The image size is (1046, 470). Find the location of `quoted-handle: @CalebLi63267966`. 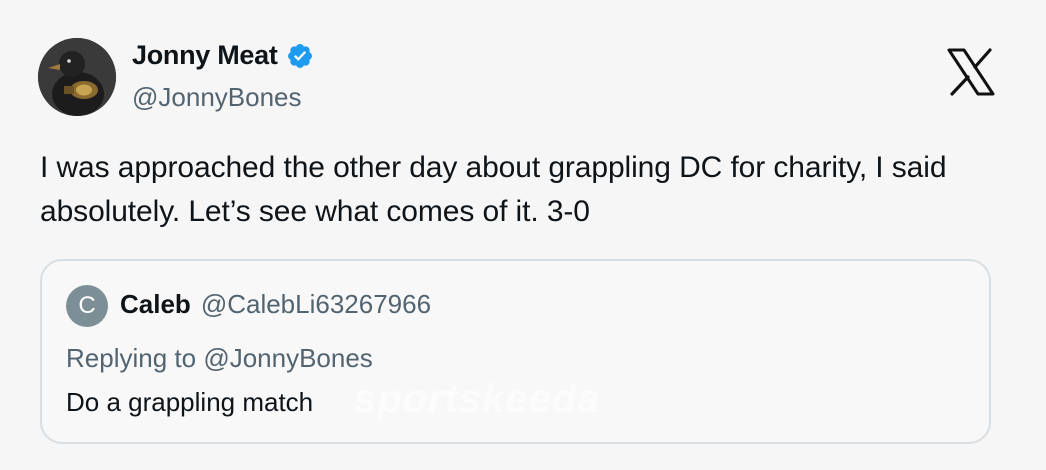

quoted-handle: @CalebLi63267966 is located at coordinates (316, 304).